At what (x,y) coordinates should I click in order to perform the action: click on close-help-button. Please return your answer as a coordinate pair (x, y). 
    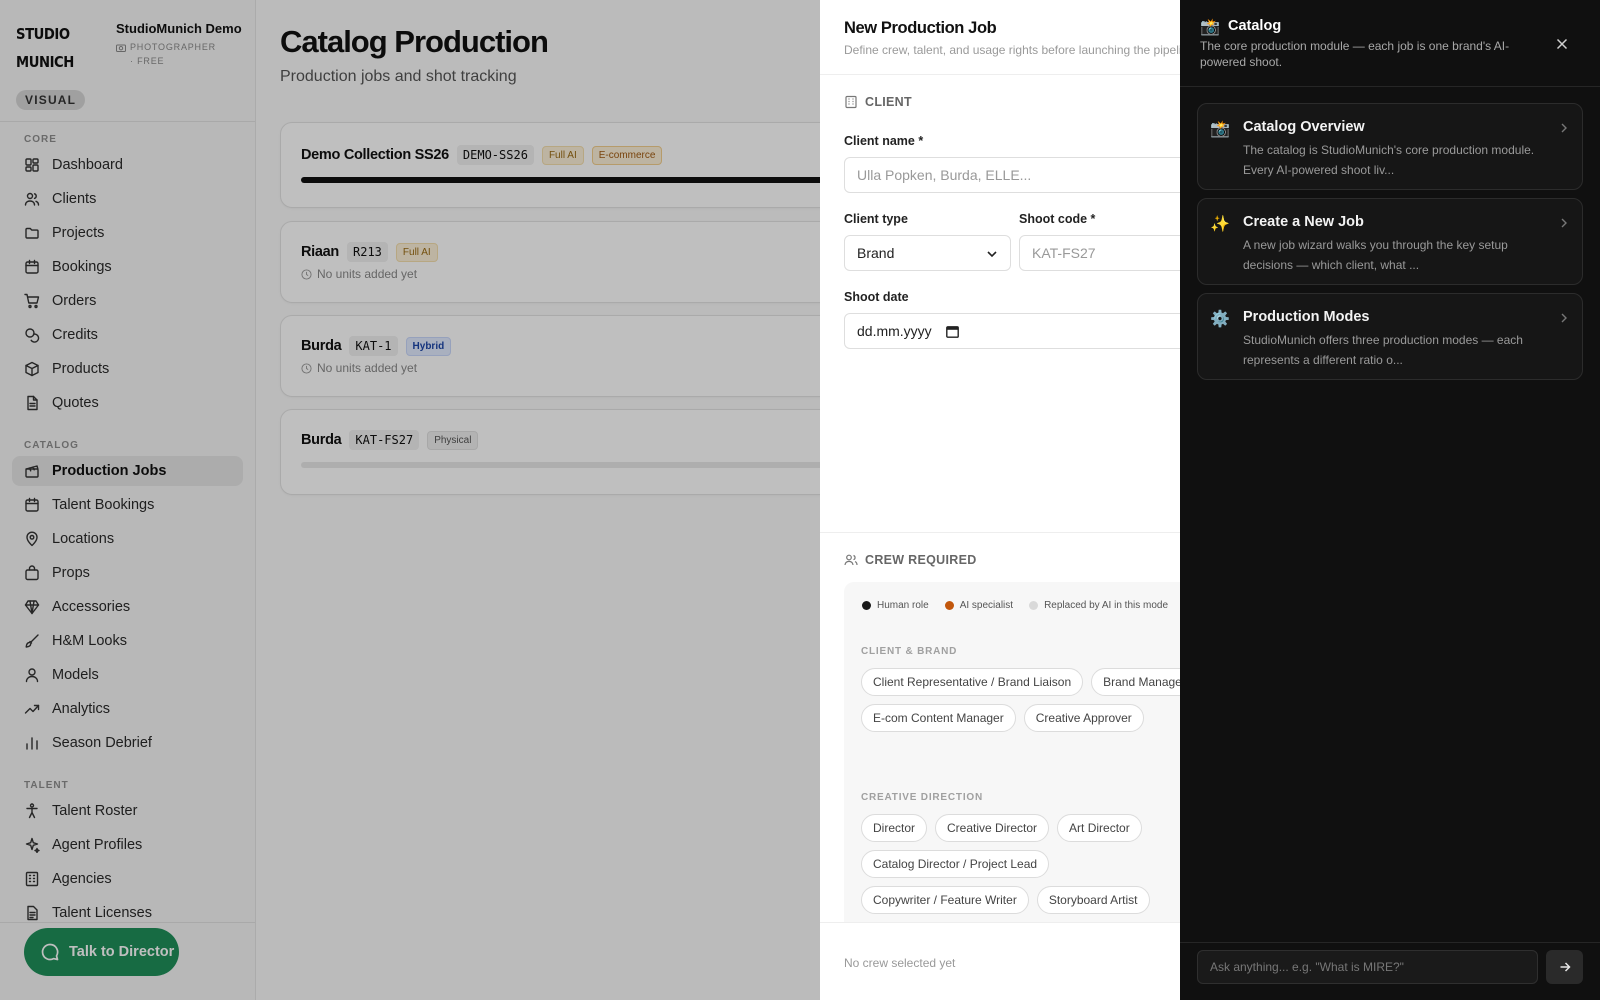
    Looking at the image, I should click on (1562, 44).